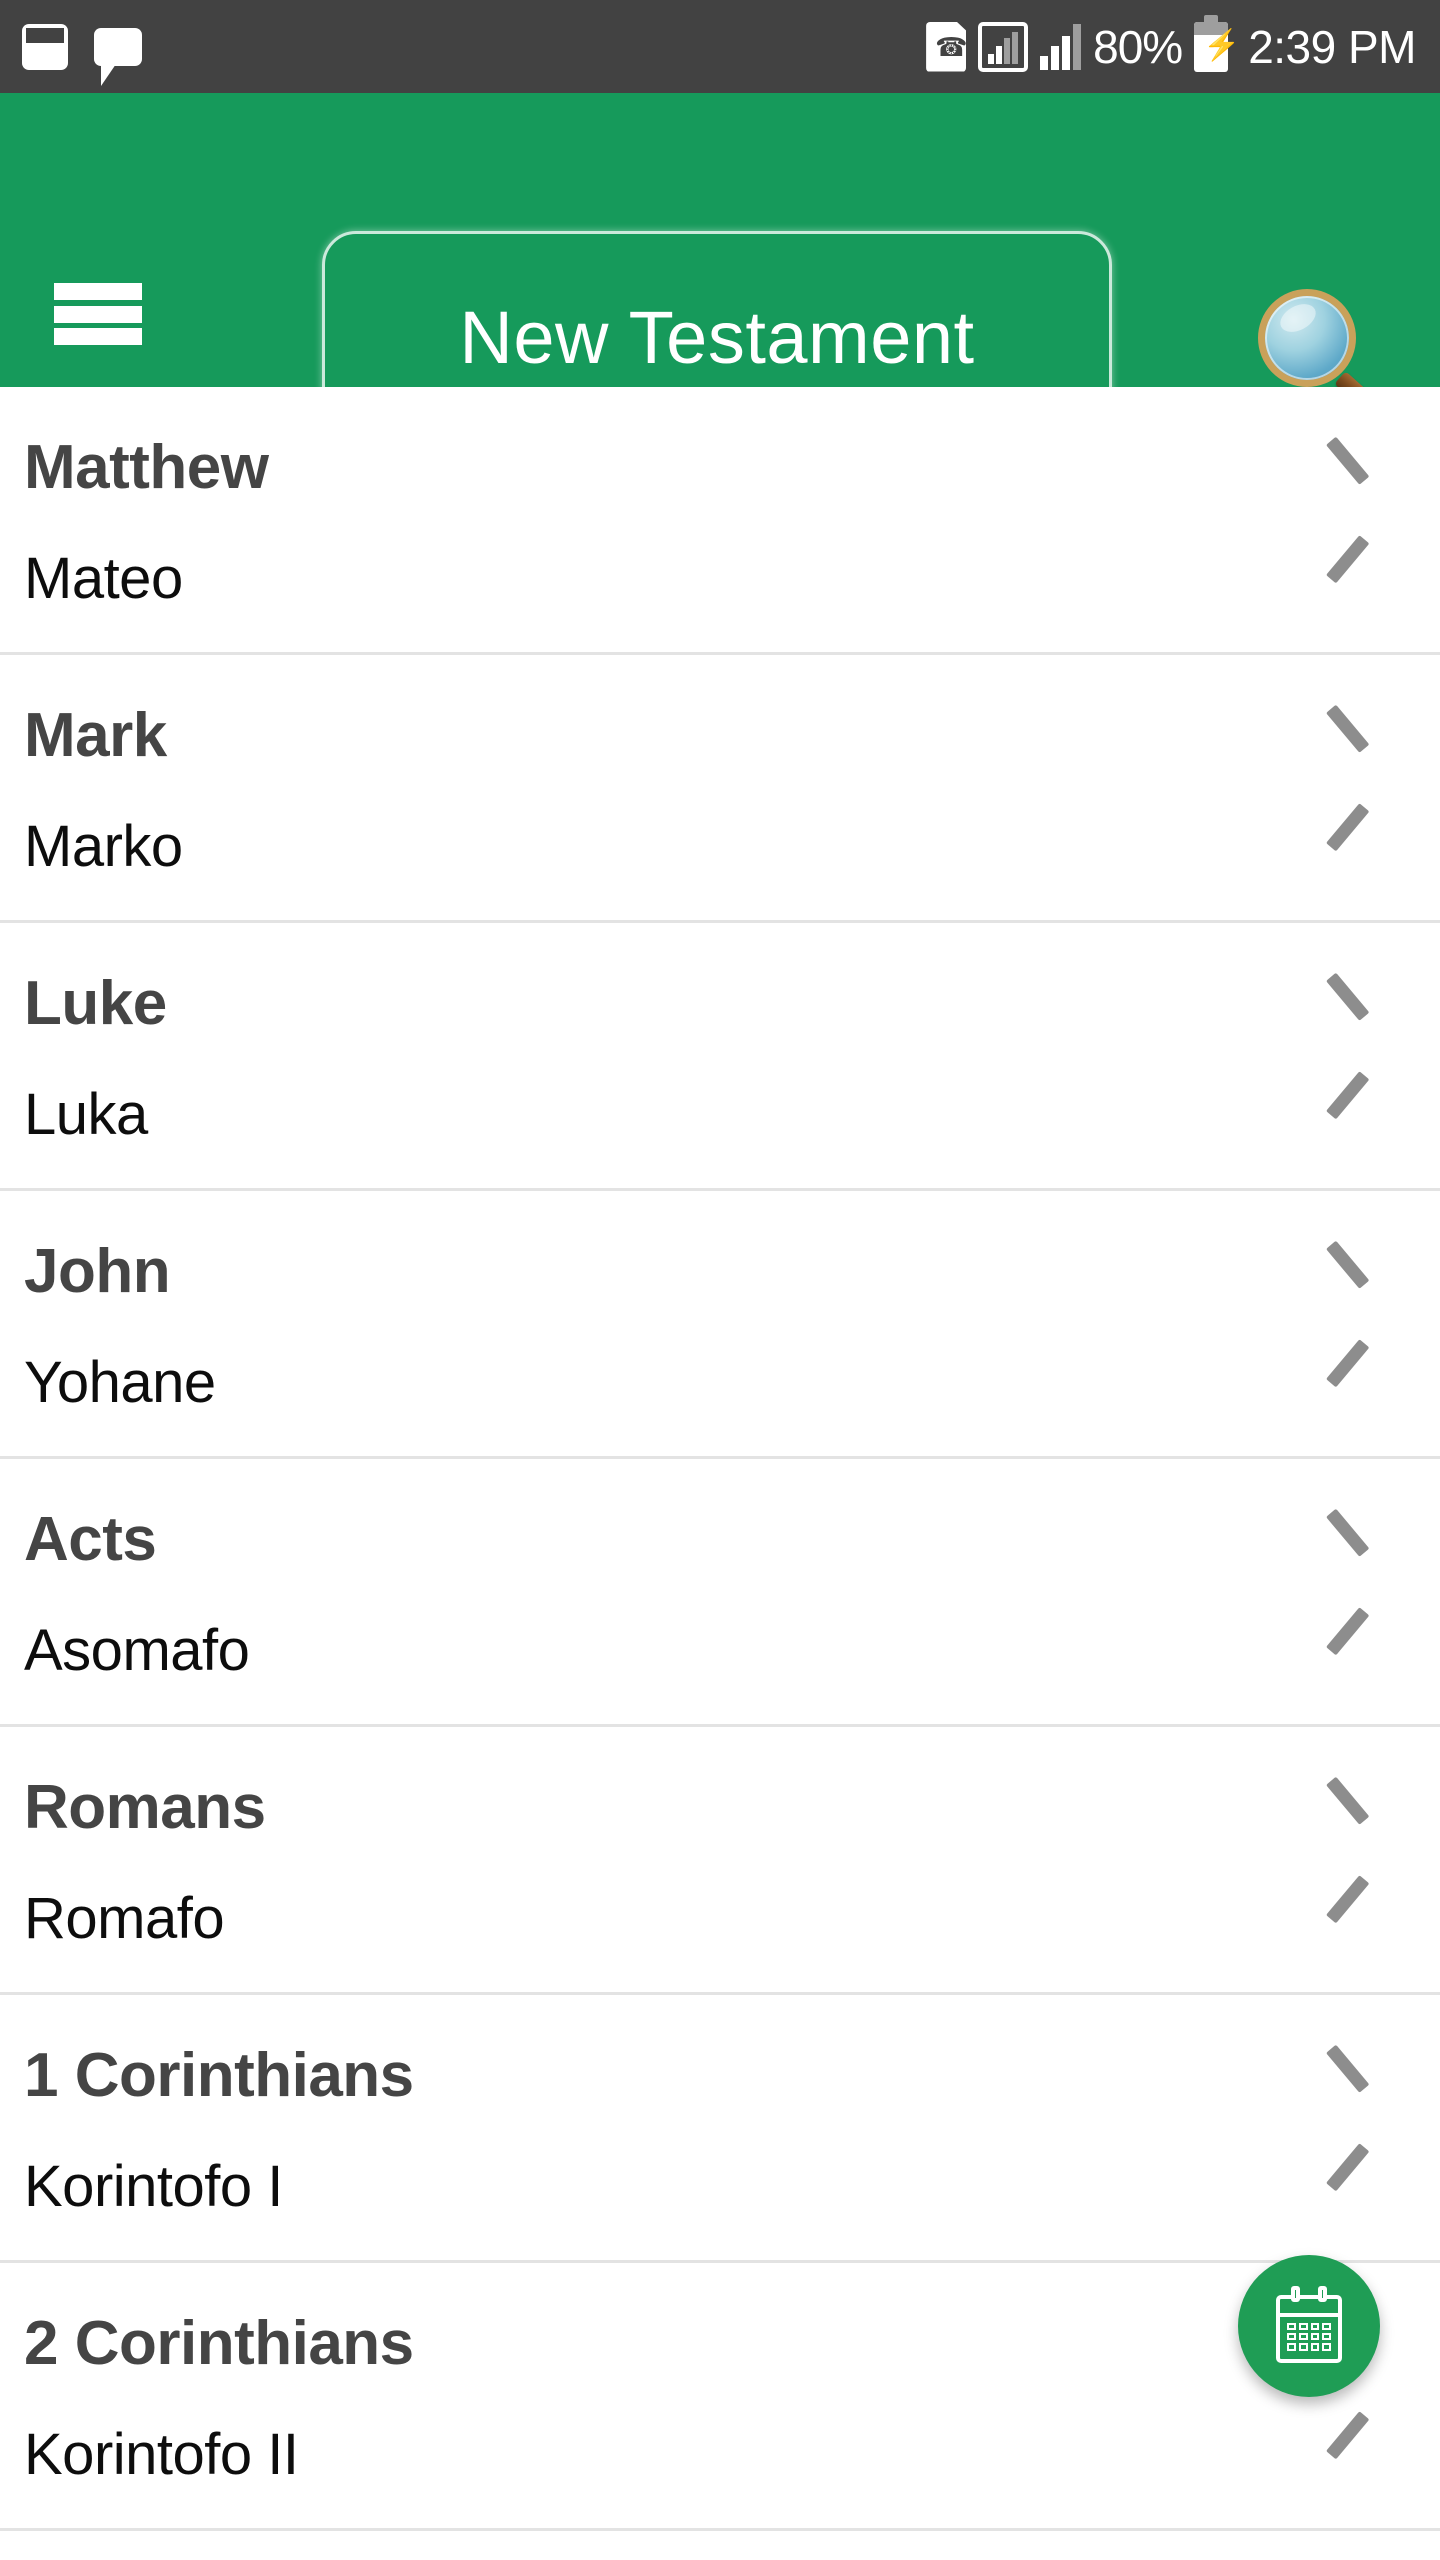 This screenshot has width=1440, height=2560. Describe the element at coordinates (1332, 46) in the screenshot. I see `clock-label: 2:39 PM` at that location.